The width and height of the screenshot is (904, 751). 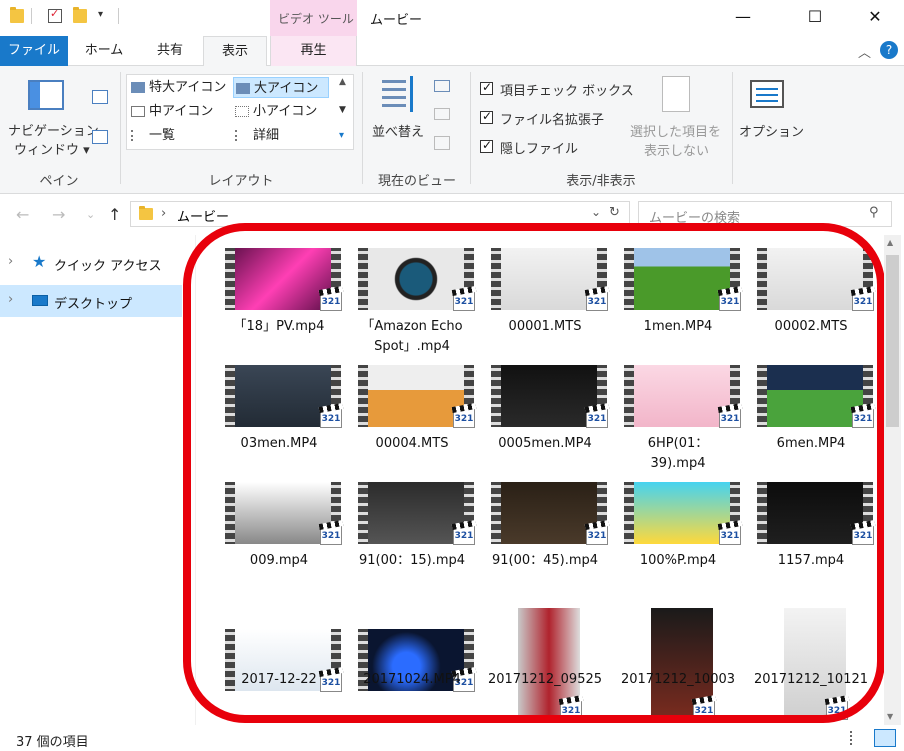 I want to click on context-tab-label: ビデオ ツール, so click(x=316, y=19).